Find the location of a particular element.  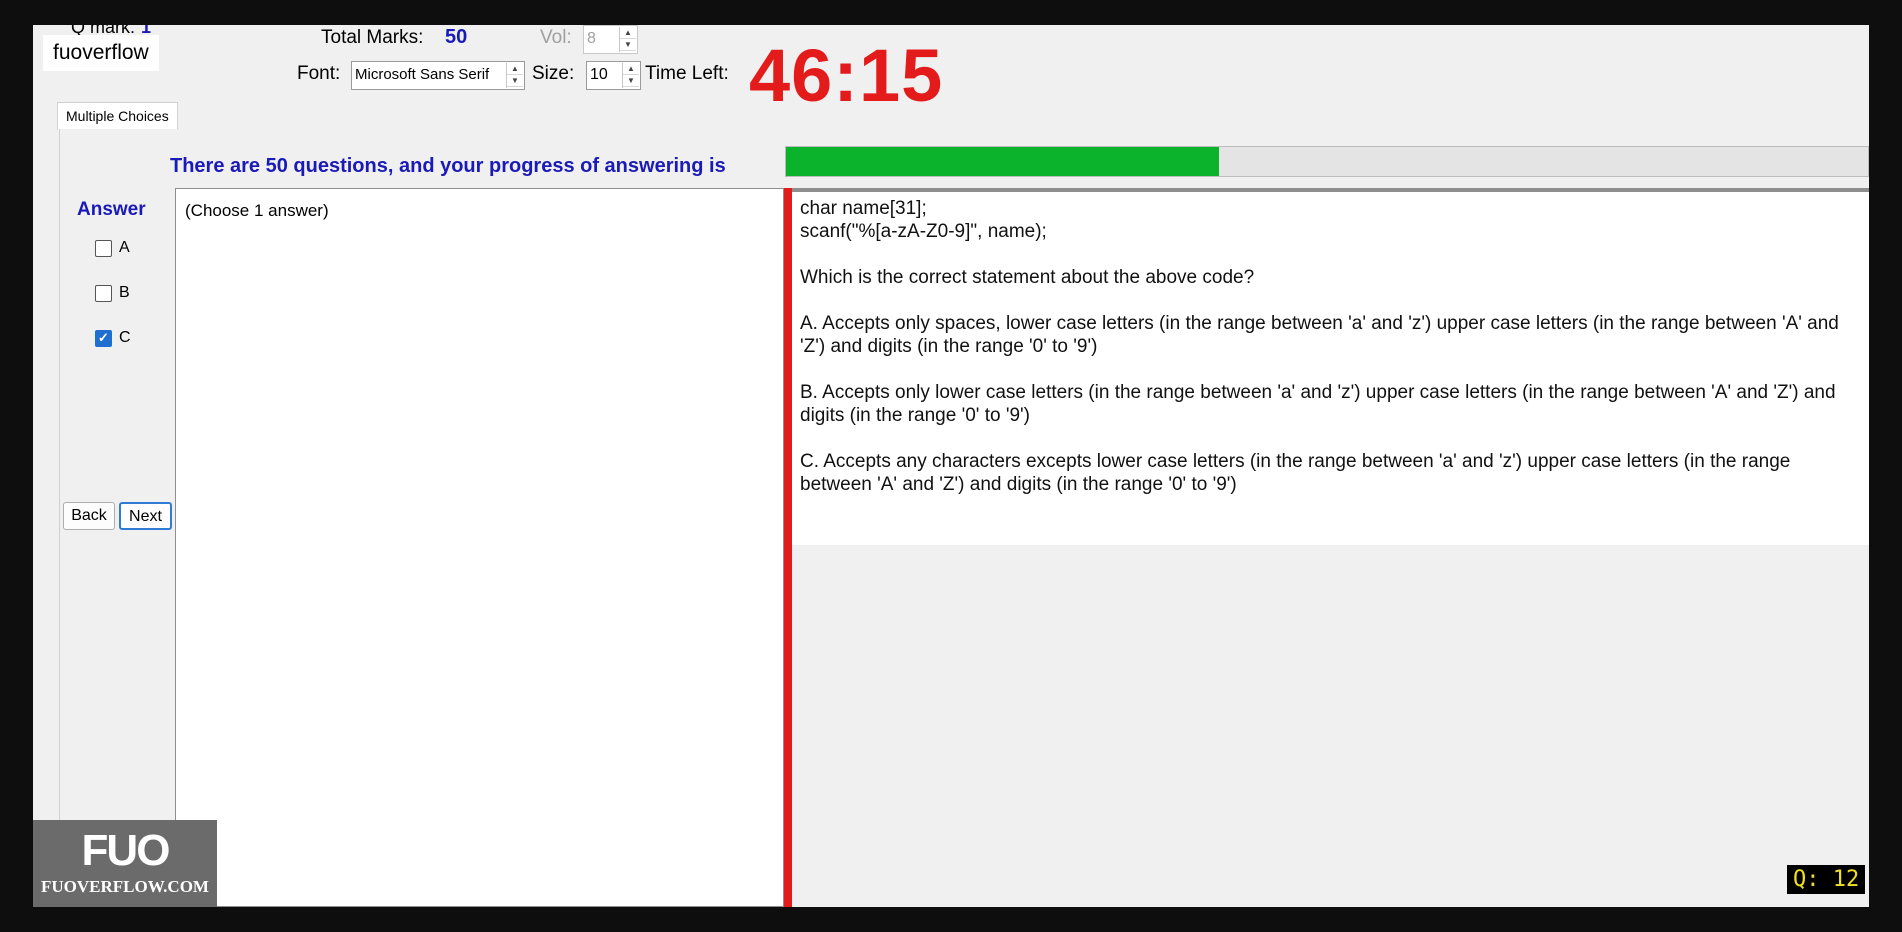

next-button: Next is located at coordinates (145, 516).